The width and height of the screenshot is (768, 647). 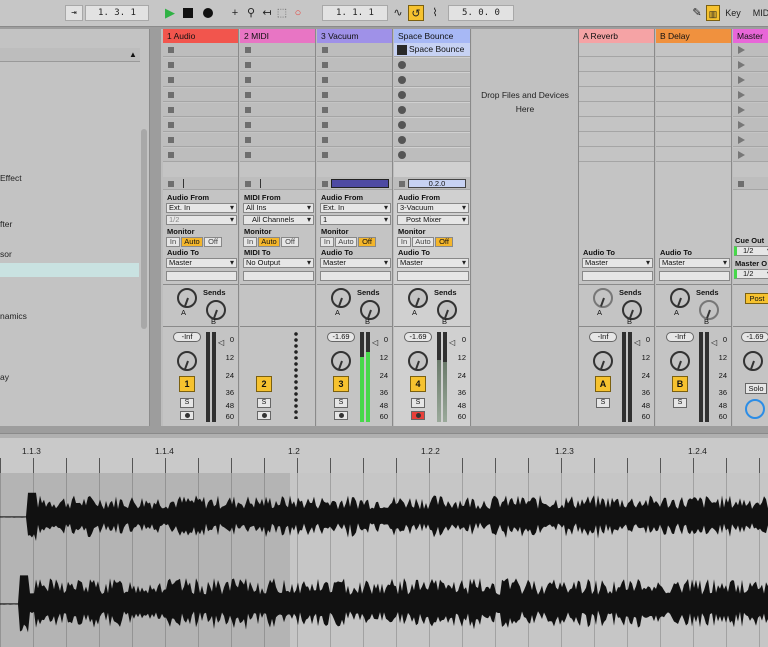 I want to click on overdub-icon: +, so click(x=235, y=13).